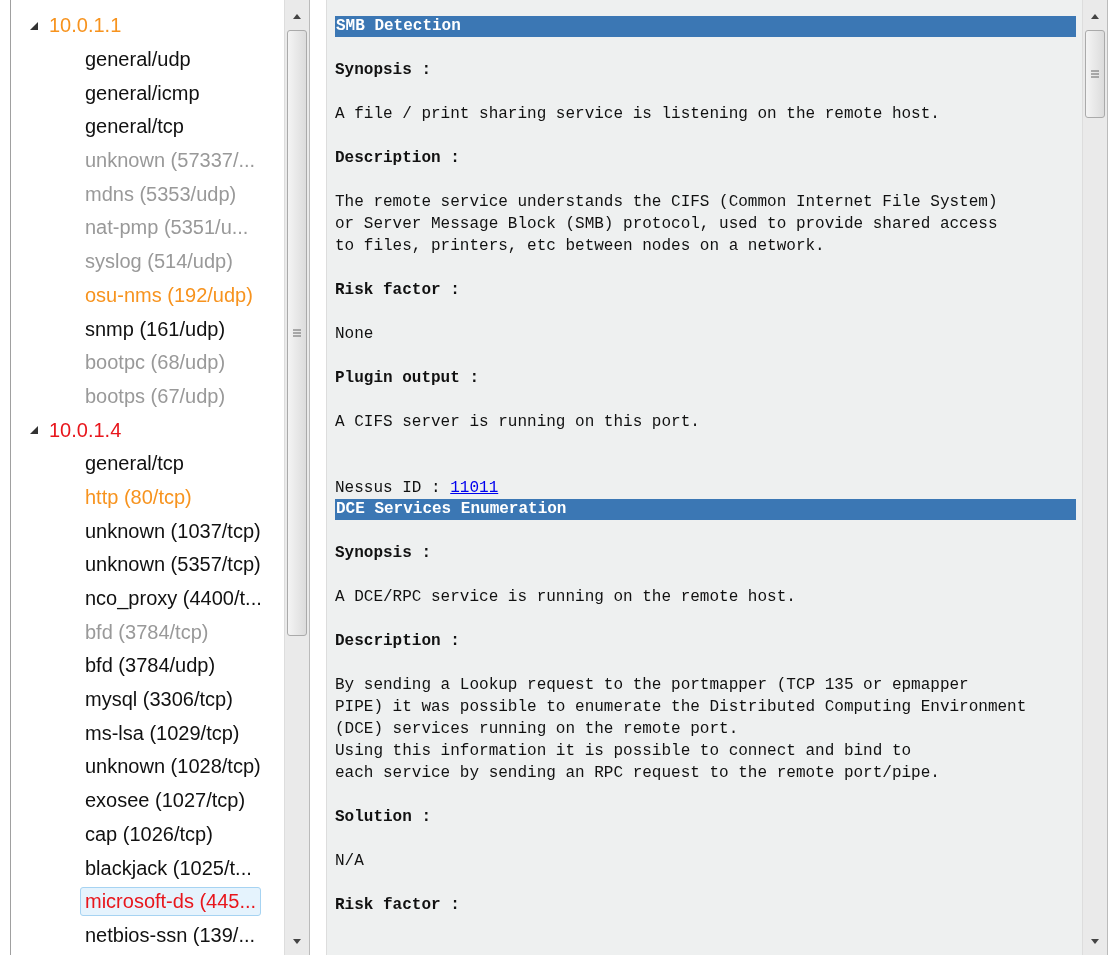 The height and width of the screenshot is (955, 1108). I want to click on tree-item: mysql (3306/tcp), so click(159, 700).